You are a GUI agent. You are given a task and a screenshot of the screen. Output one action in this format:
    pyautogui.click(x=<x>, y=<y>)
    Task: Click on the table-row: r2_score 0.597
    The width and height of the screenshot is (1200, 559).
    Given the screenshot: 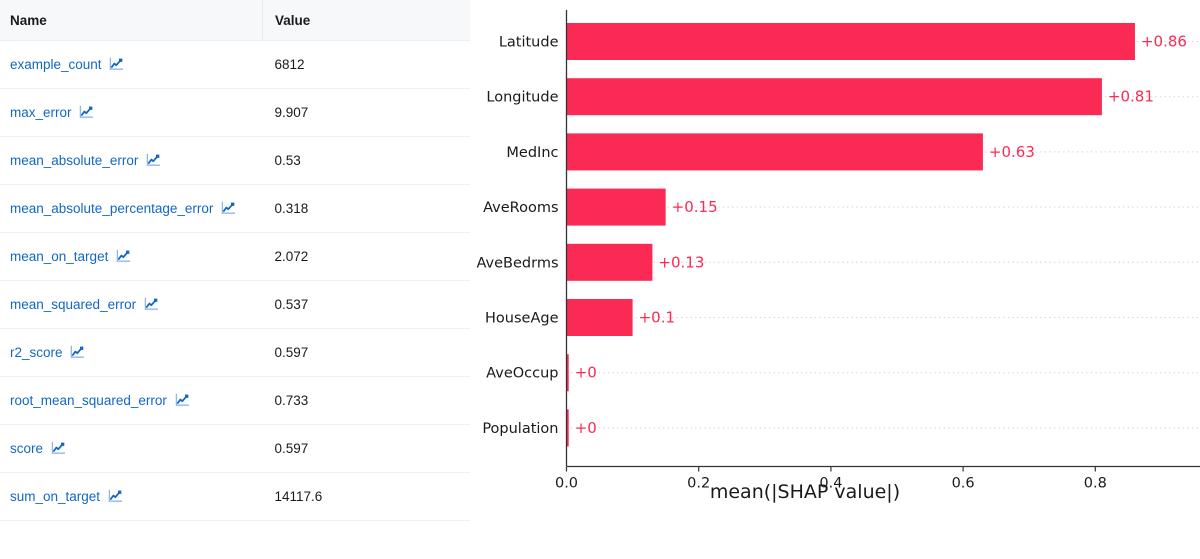 What is the action you would take?
    pyautogui.click(x=235, y=352)
    